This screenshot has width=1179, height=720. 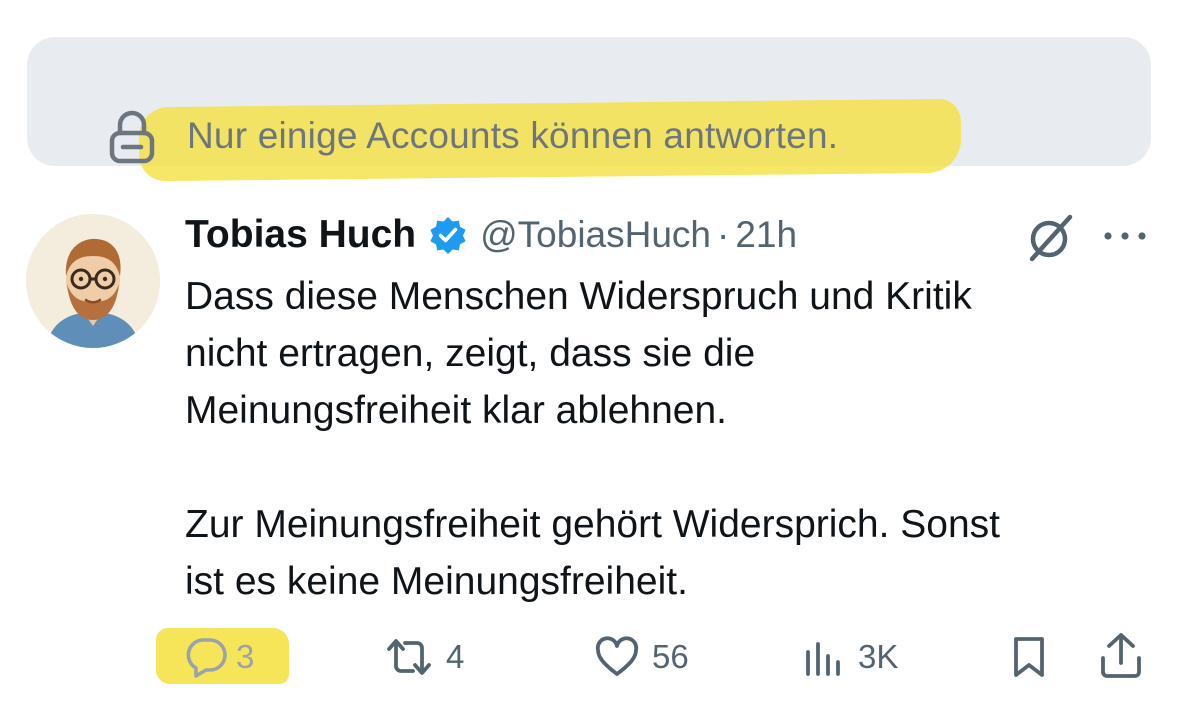 I want to click on author-handle: @TobiasHuch, so click(x=595, y=235).